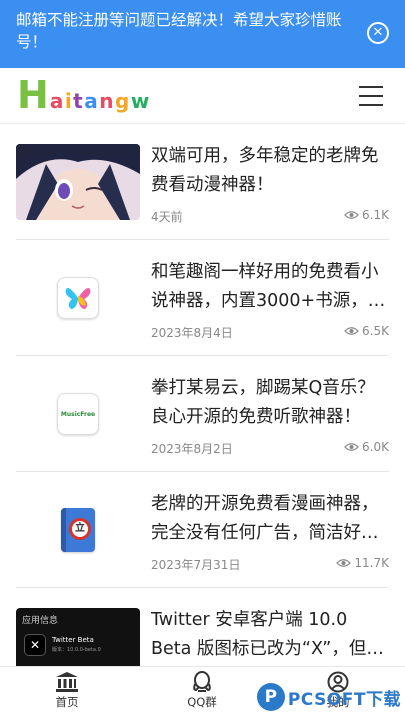 Image resolution: width=405 pixels, height=720 pixels. I want to click on article-date: 4天前, so click(167, 217).